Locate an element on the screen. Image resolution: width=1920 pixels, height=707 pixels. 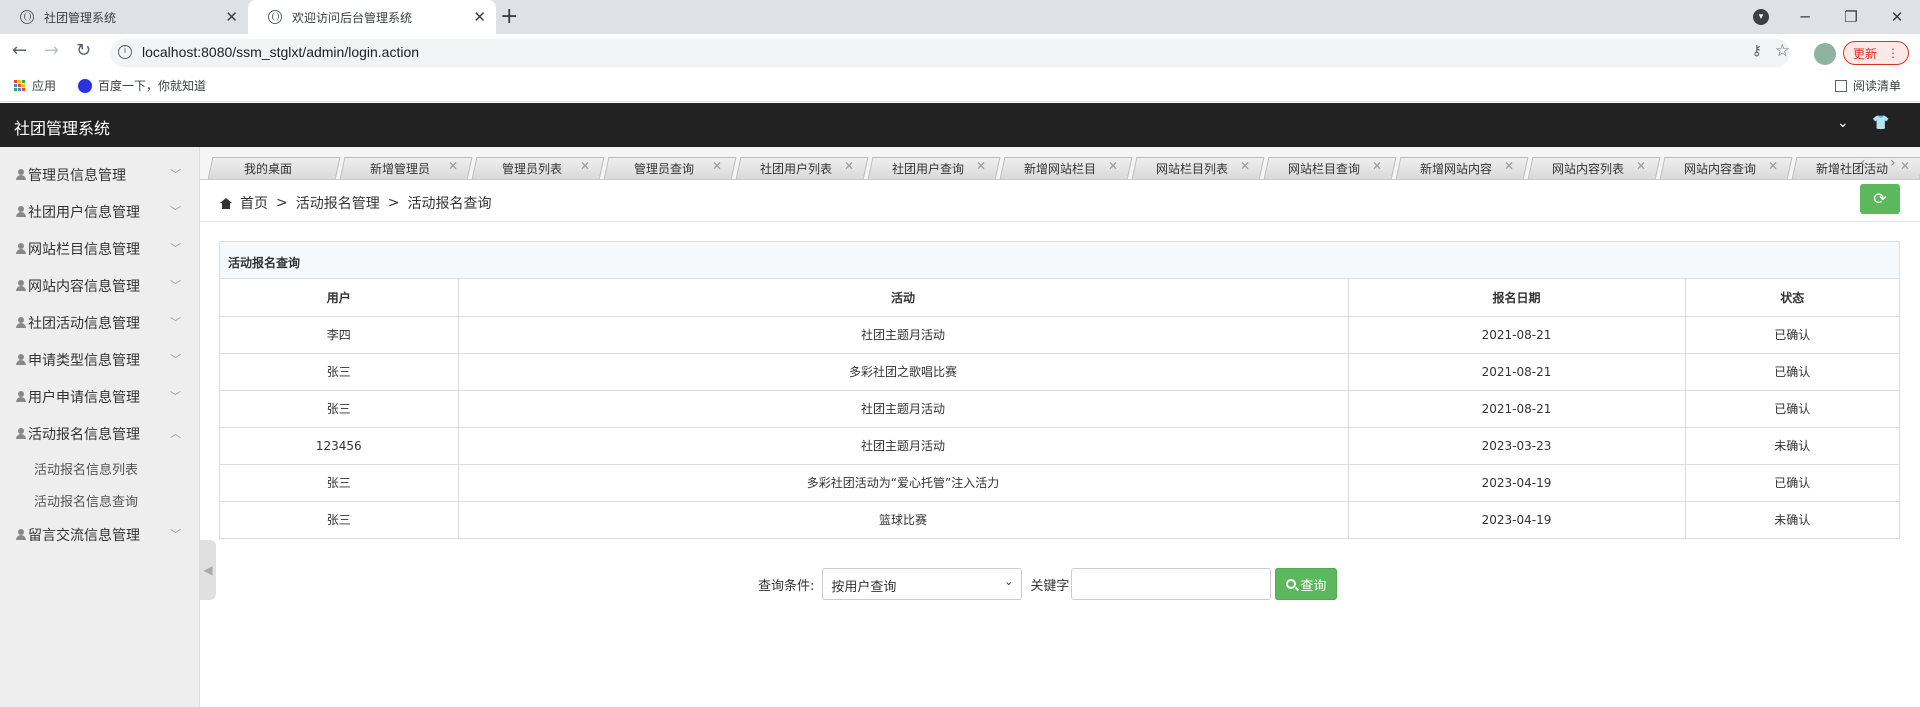
table-row: 张三 多彩社团之歌唱比赛 2021-08-21 已确认 is located at coordinates (1059, 371).